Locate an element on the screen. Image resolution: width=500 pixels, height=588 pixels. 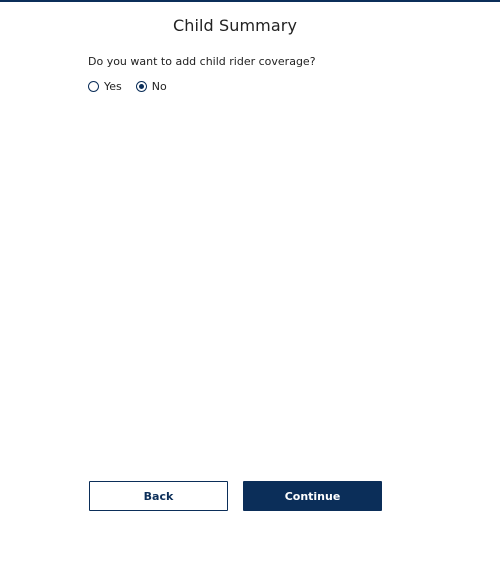
continue-button: Continue is located at coordinates (312, 496).